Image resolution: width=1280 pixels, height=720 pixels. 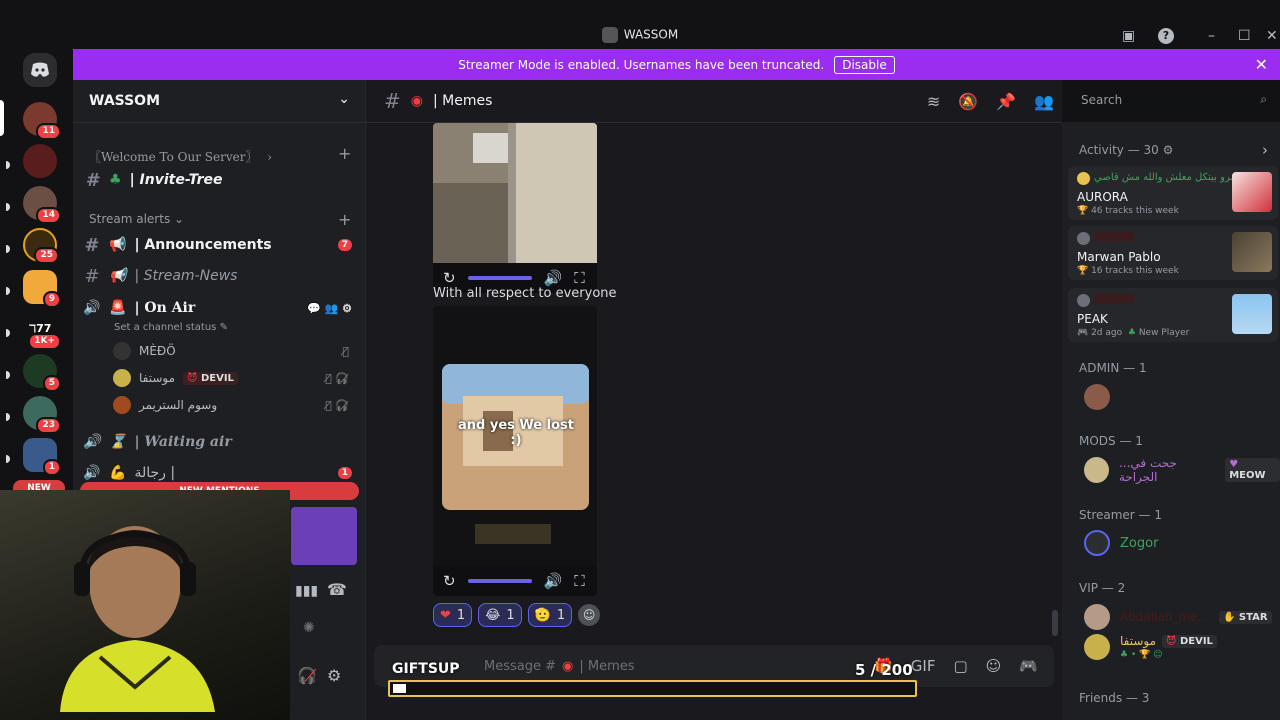 What do you see at coordinates (157, 378) in the screenshot?
I see `voice-user-name: موستفا` at bounding box center [157, 378].